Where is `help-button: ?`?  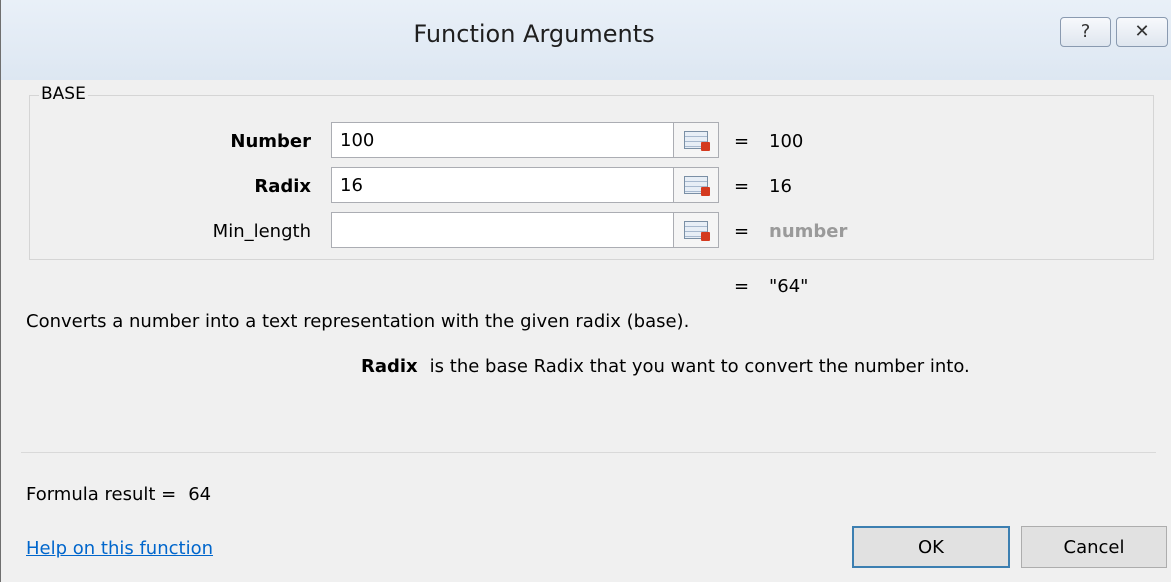 help-button: ? is located at coordinates (1085, 32).